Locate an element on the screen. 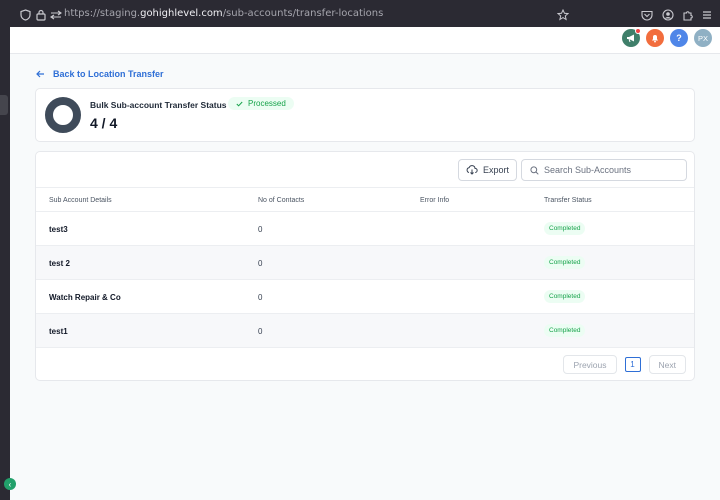  back-to-location-transfer-link: Back to Location Transfer is located at coordinates (100, 74).